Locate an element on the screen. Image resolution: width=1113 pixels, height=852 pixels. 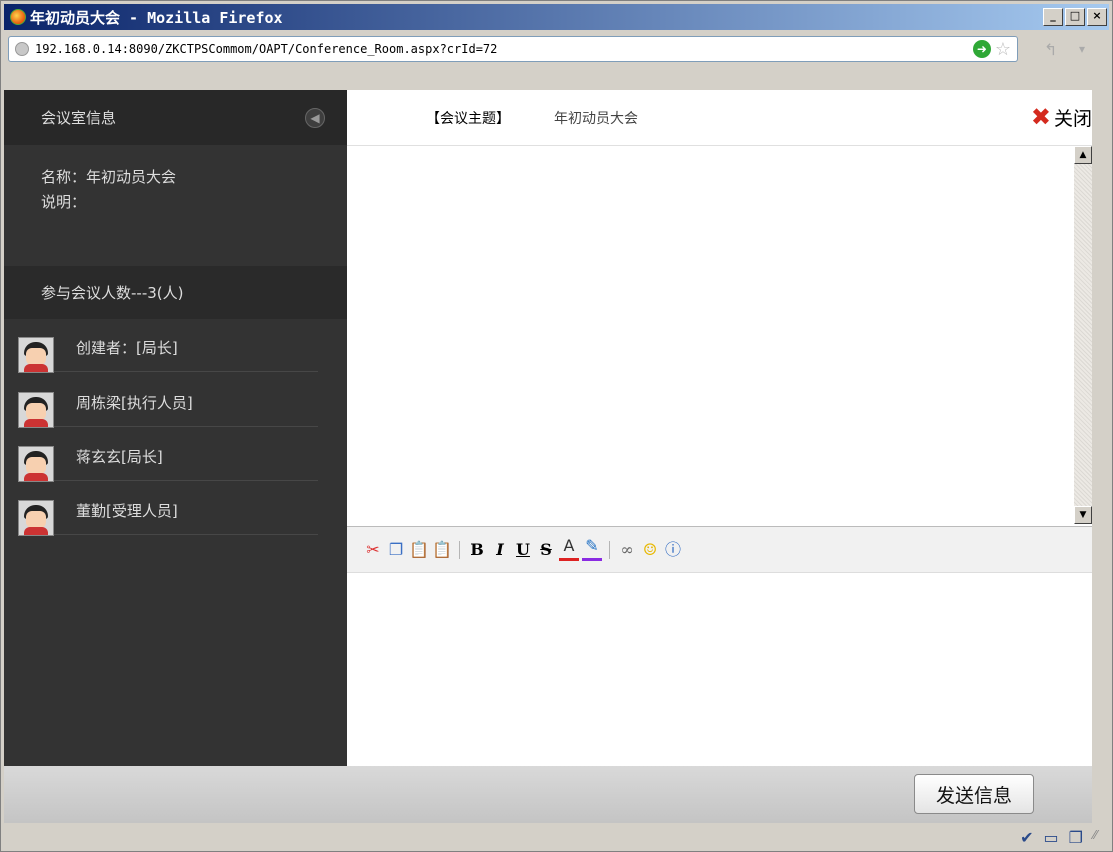
window-title: 年初动员大会 - Mozilla Firefox is located at coordinates (156, 17).